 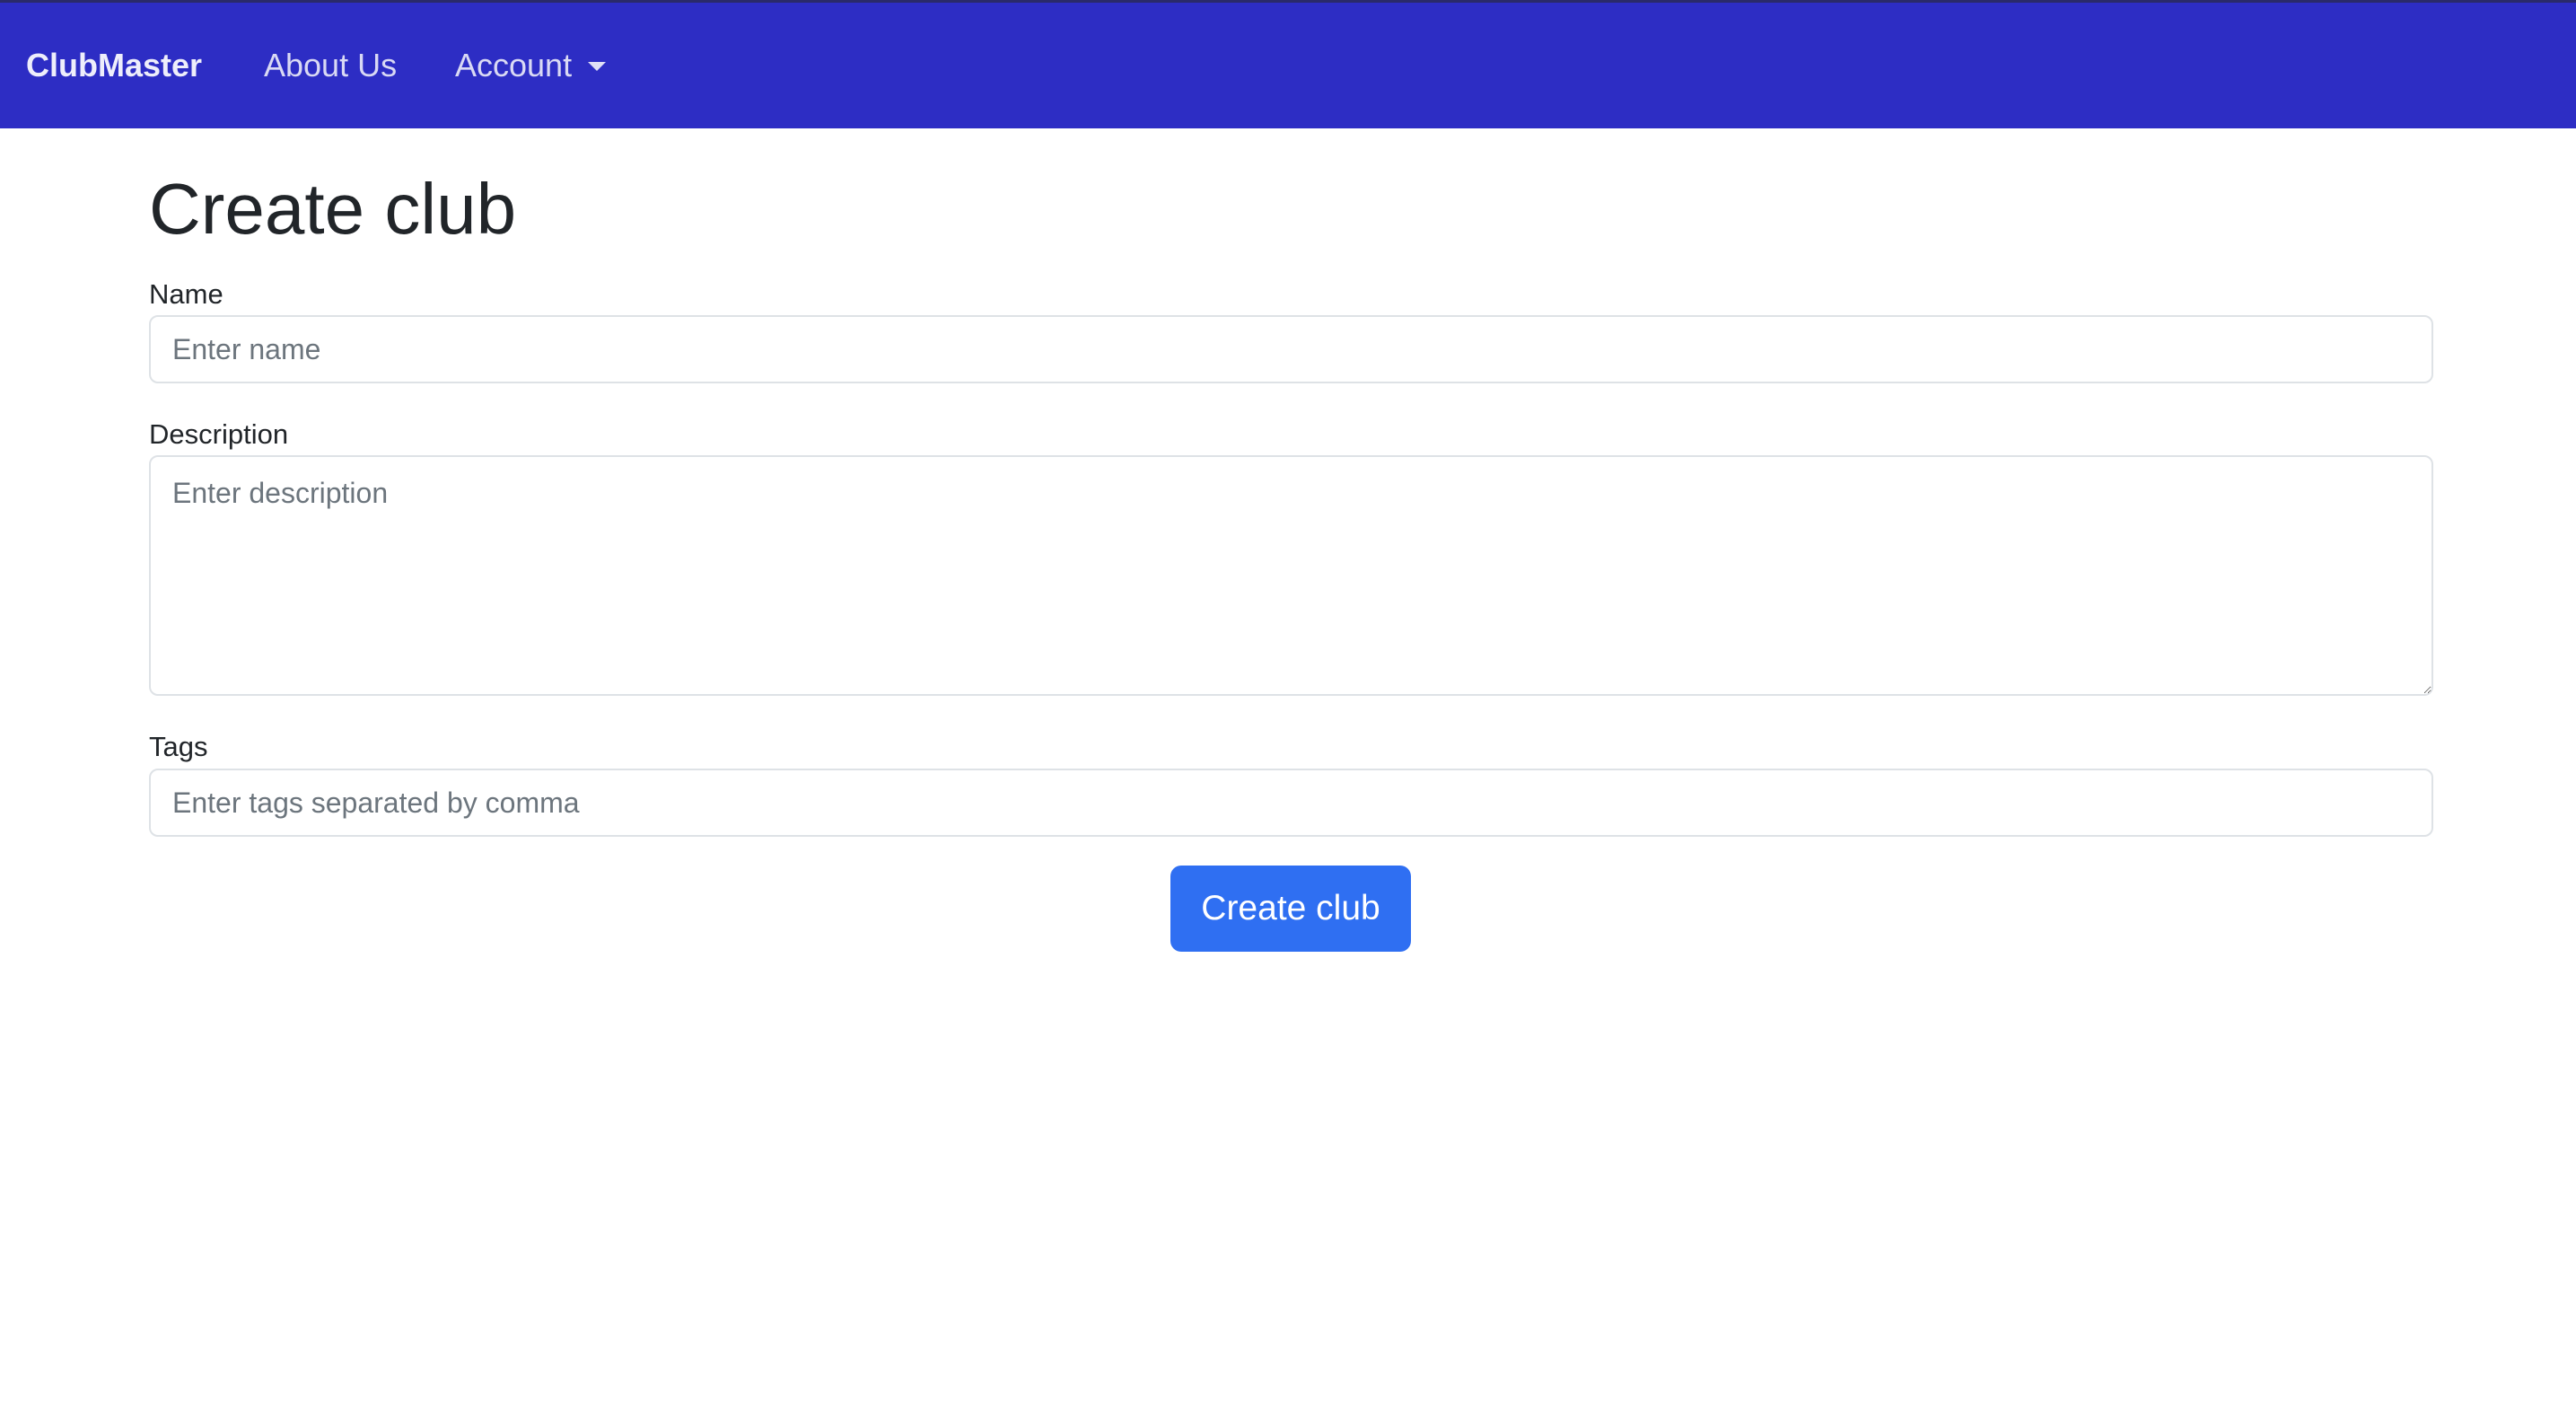 I want to click on create-club-button: Create club, so click(x=1290, y=909).